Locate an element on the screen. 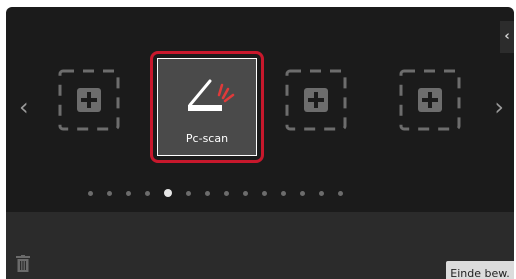  page-dot-active is located at coordinates (168, 193).